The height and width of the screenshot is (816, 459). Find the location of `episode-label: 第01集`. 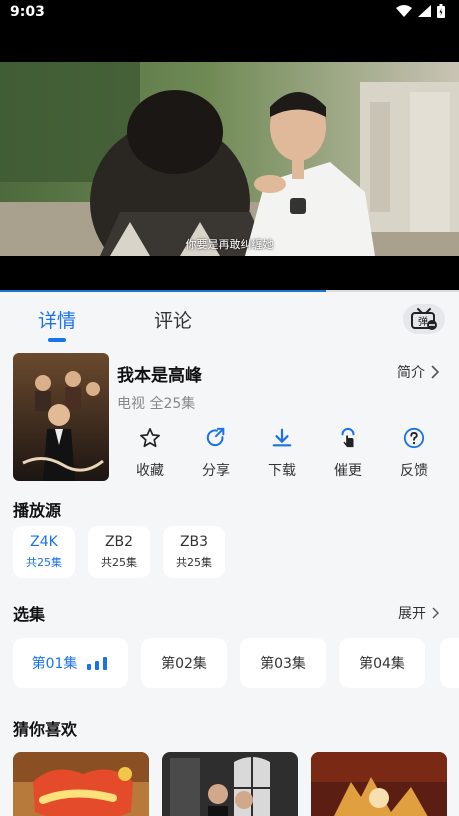

episode-label: 第01集 is located at coordinates (54, 664).